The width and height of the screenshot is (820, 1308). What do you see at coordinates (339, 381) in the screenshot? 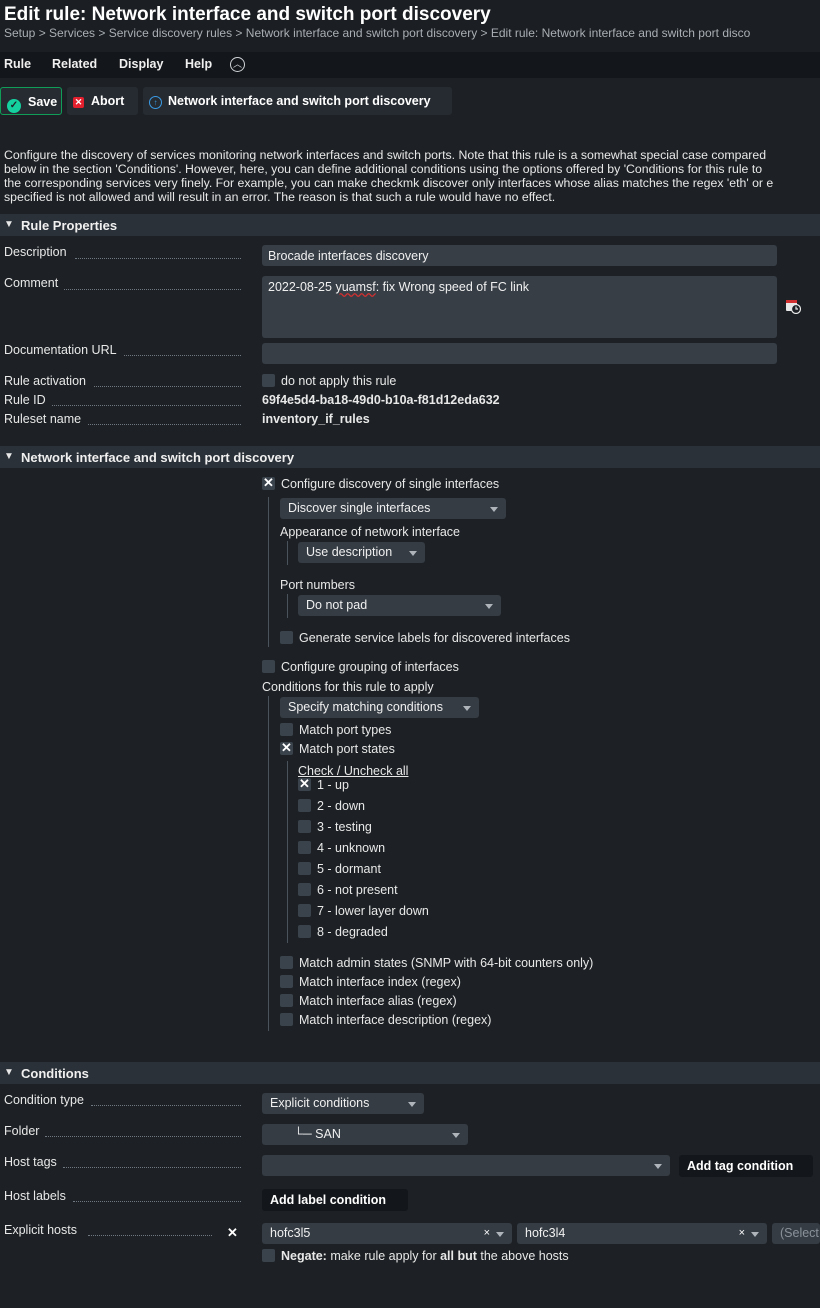
I see `disable-rule-label: do not apply this rule` at bounding box center [339, 381].